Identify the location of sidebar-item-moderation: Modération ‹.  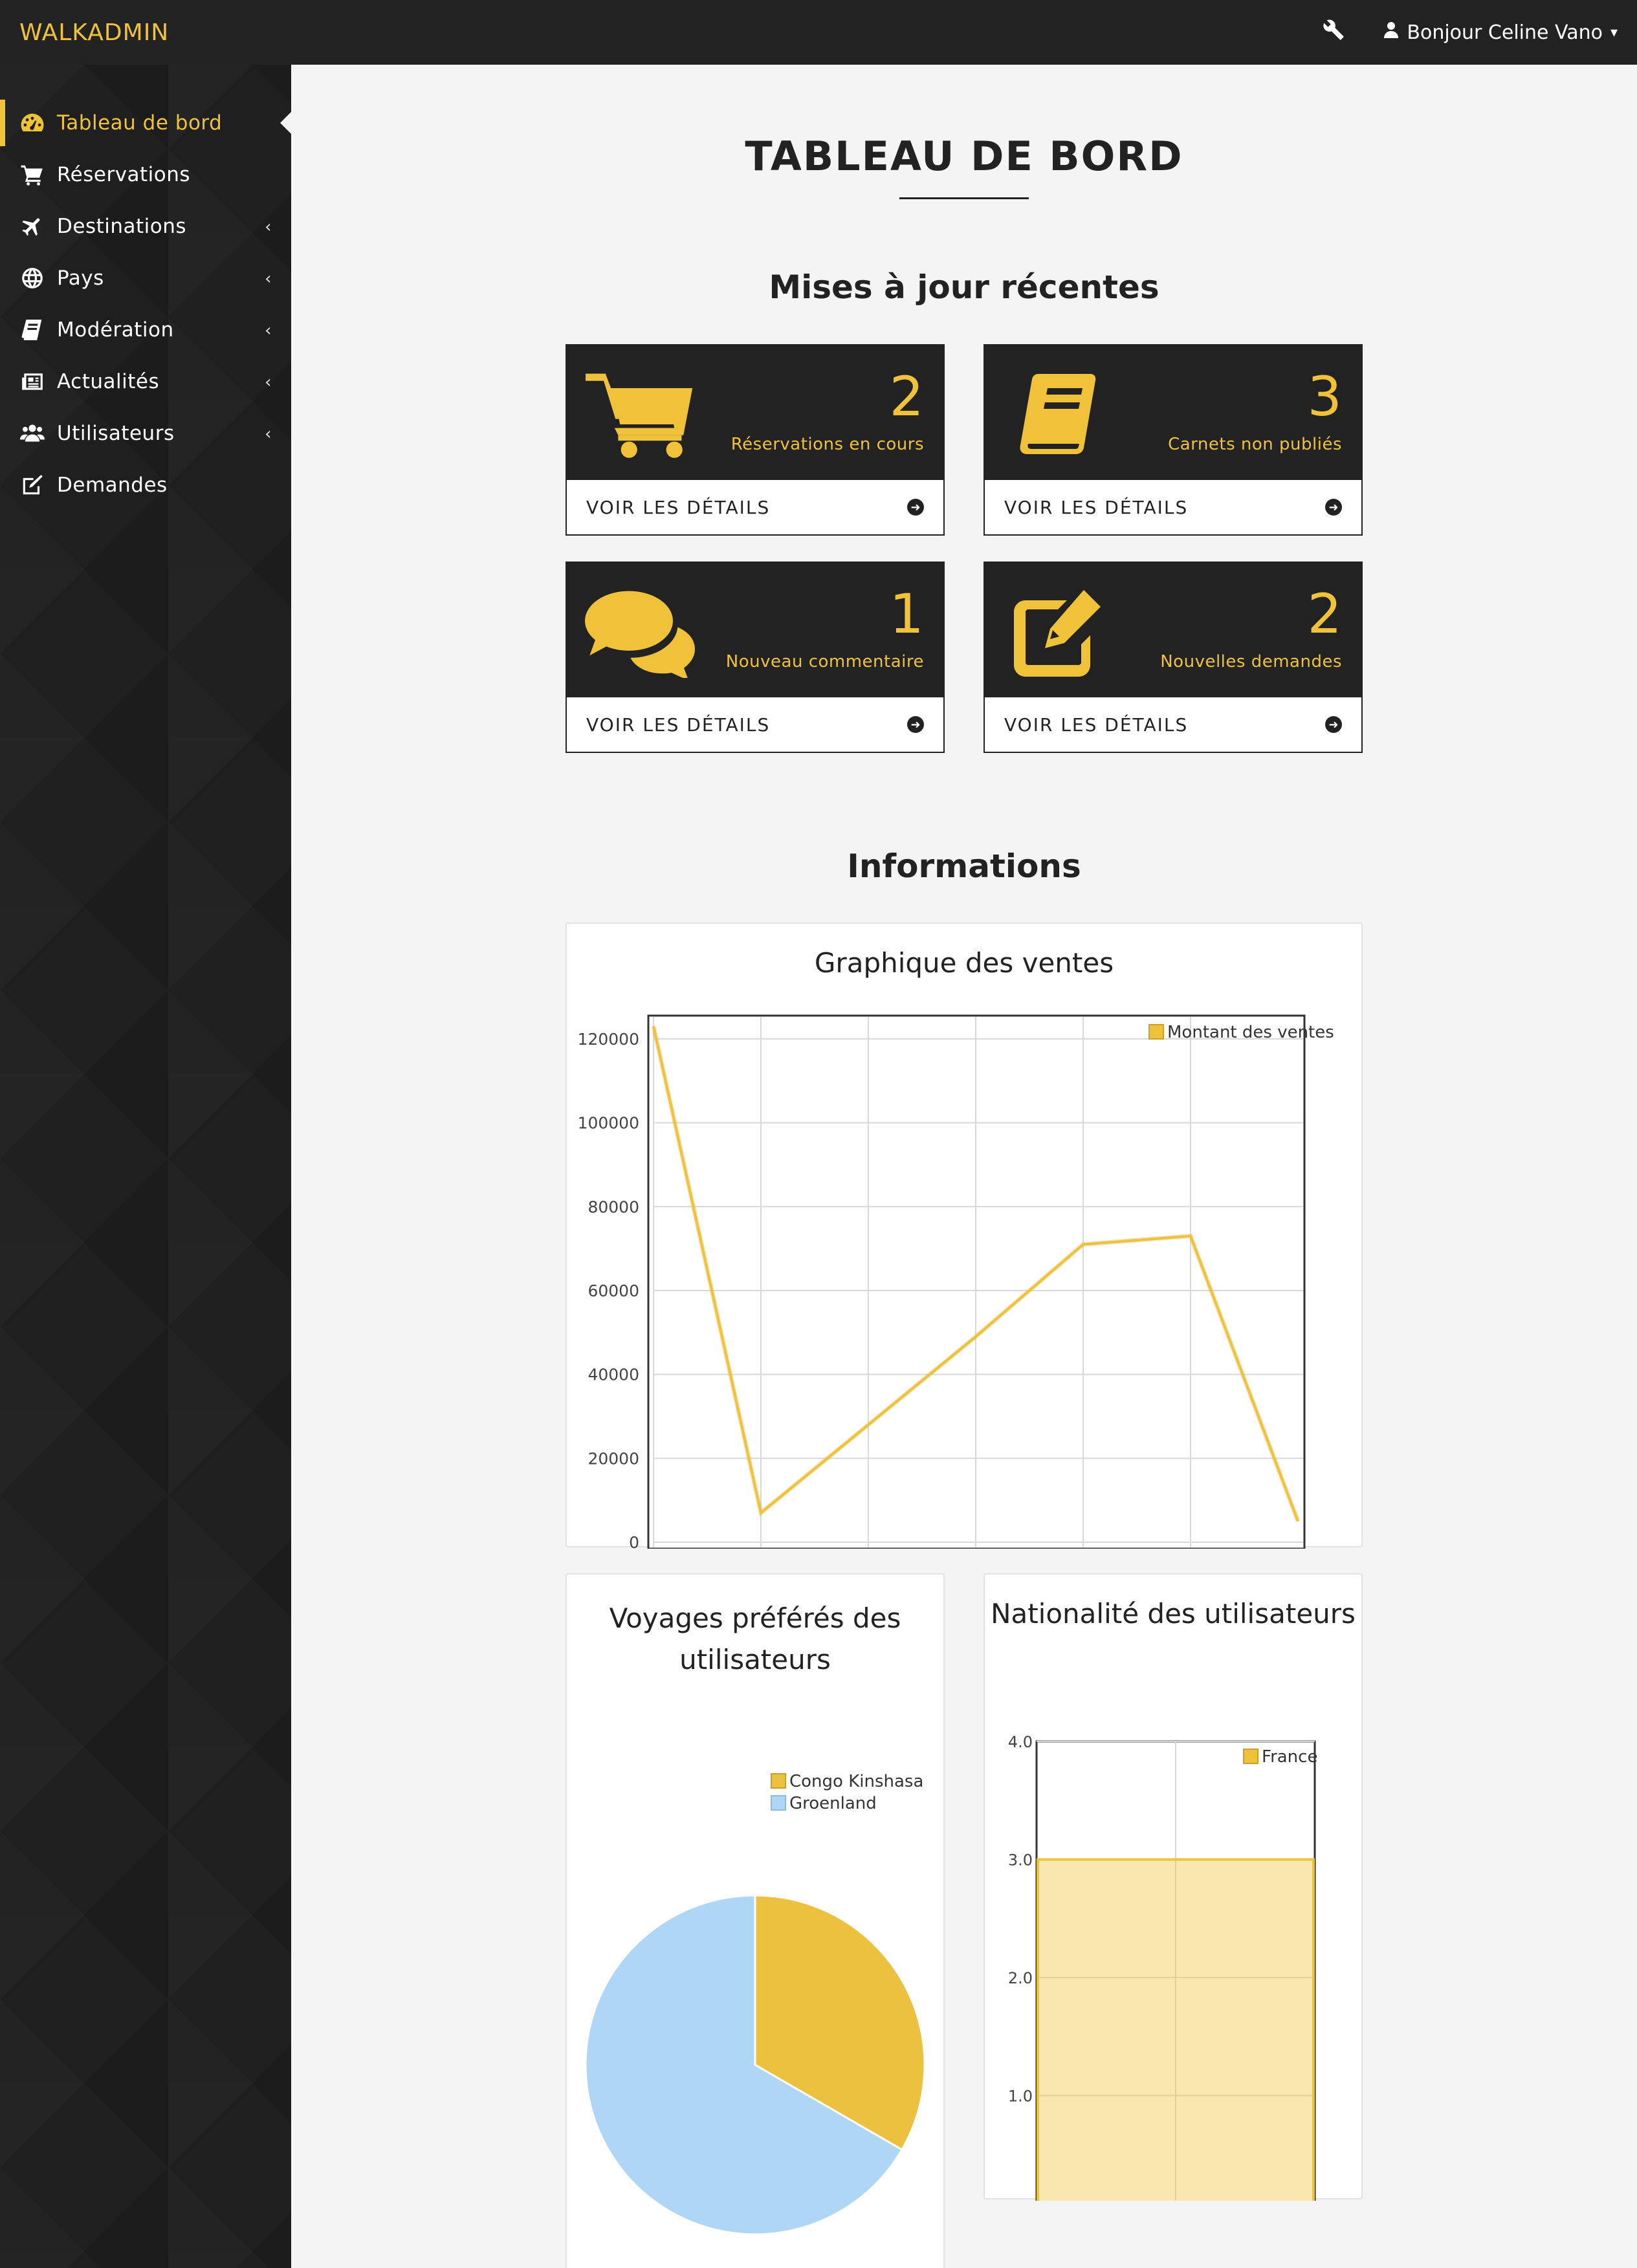
(145, 330).